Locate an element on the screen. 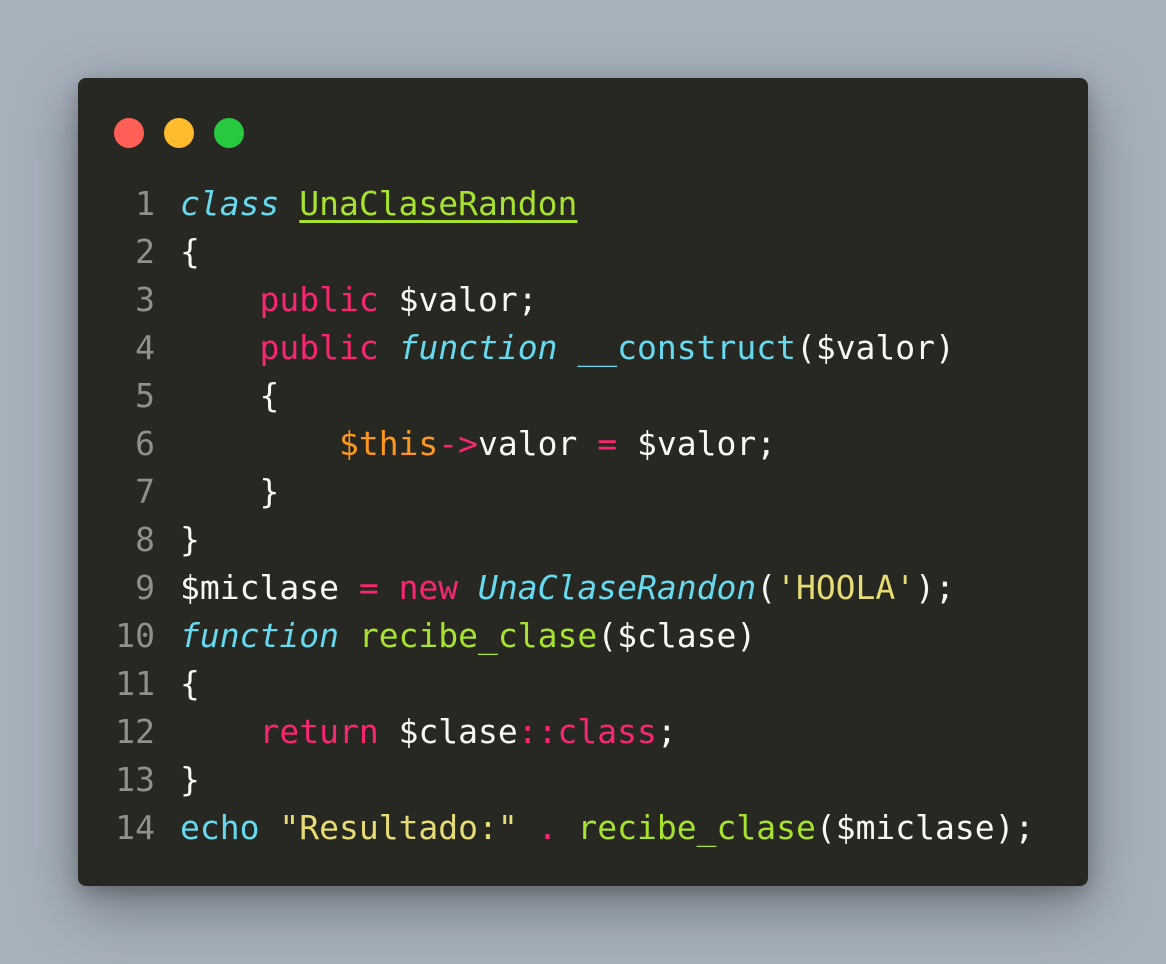 The height and width of the screenshot is (964, 1166). code-line: 8} is located at coordinates (583, 540).